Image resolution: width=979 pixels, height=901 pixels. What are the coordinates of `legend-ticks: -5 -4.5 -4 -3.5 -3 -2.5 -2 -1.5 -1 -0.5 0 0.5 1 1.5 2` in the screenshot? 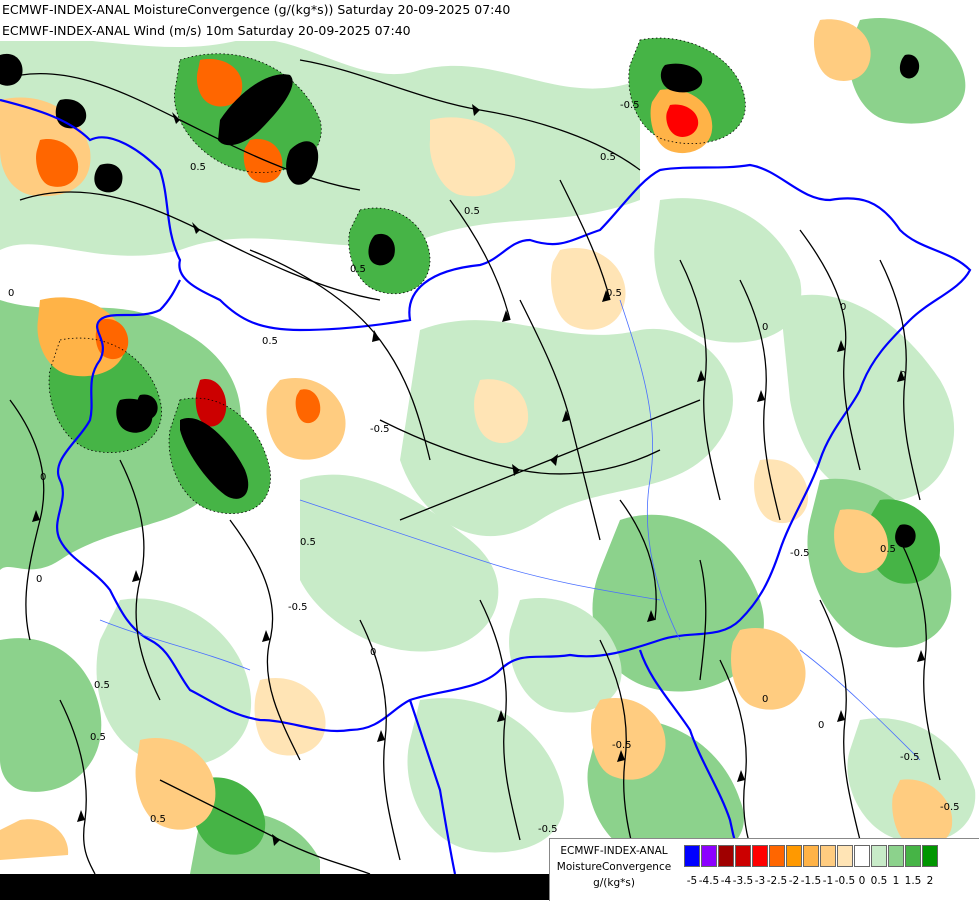 It's located at (831, 882).